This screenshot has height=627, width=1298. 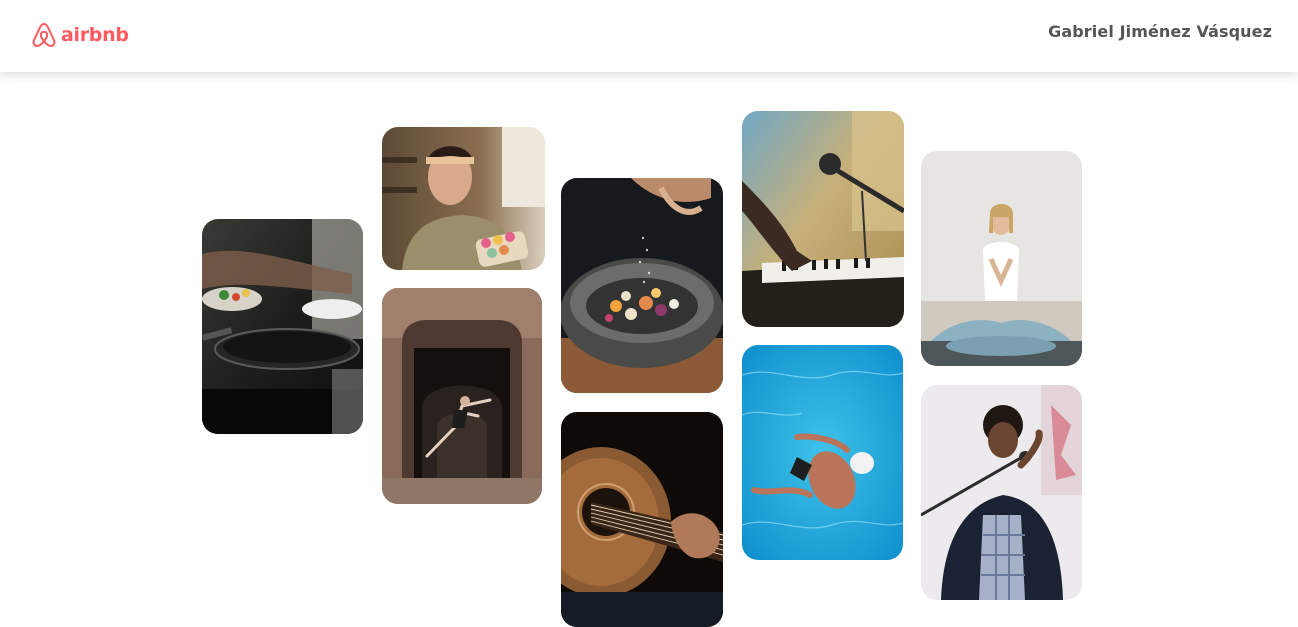 I want to click on airbnb-logo: airbnb, so click(x=80, y=35).